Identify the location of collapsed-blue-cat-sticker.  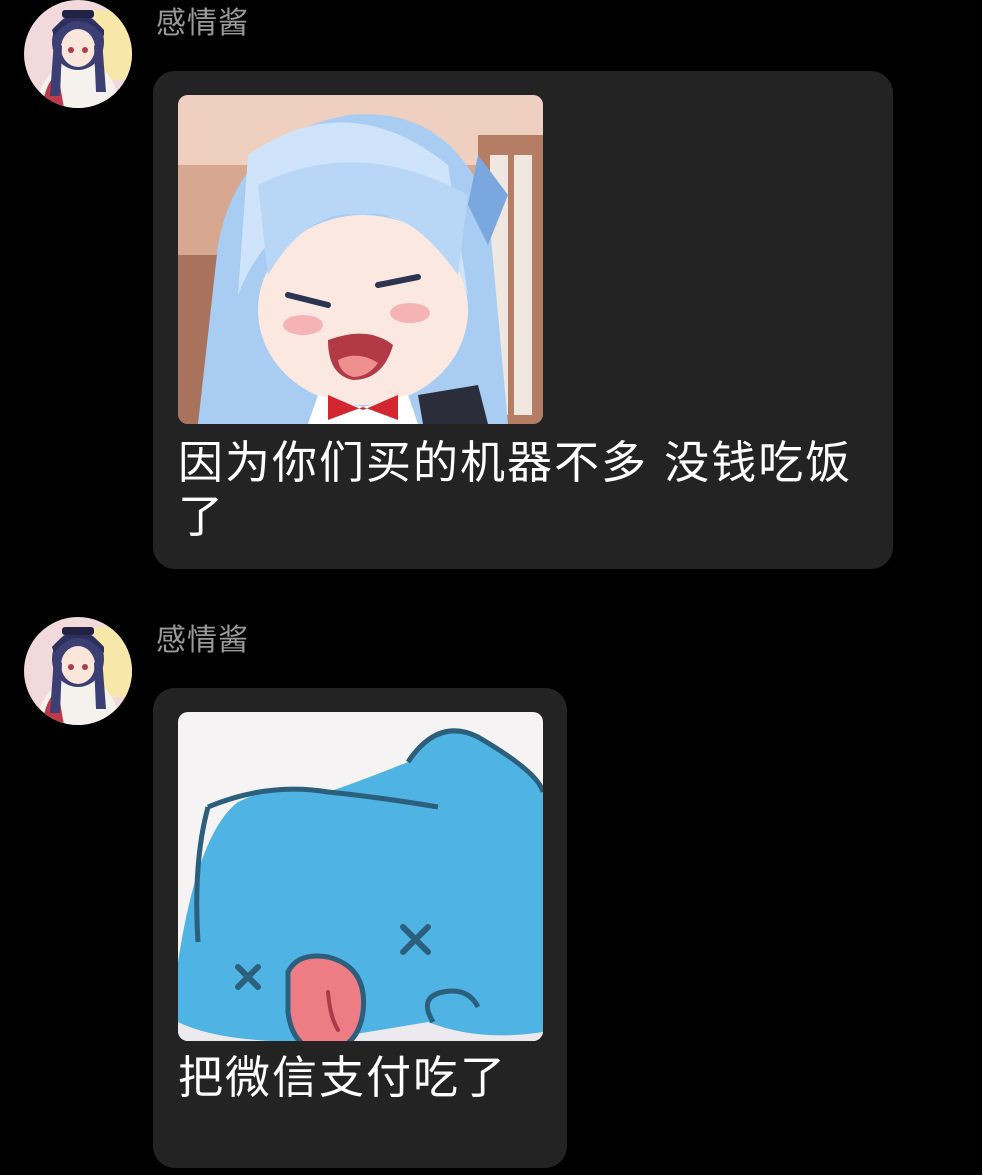
(360, 876).